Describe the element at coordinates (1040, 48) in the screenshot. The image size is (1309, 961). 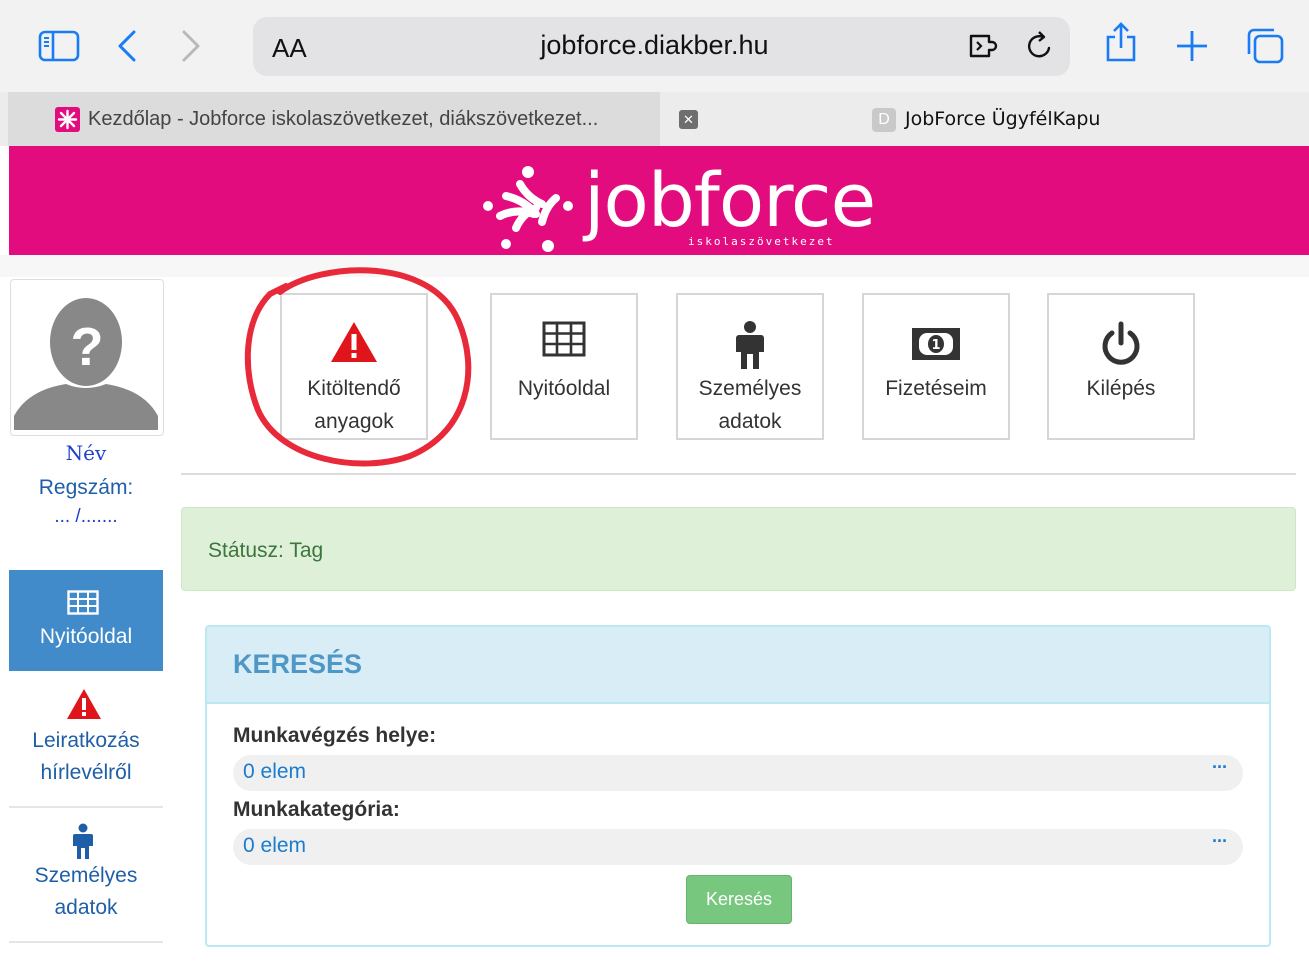
I see `reload-icon` at that location.